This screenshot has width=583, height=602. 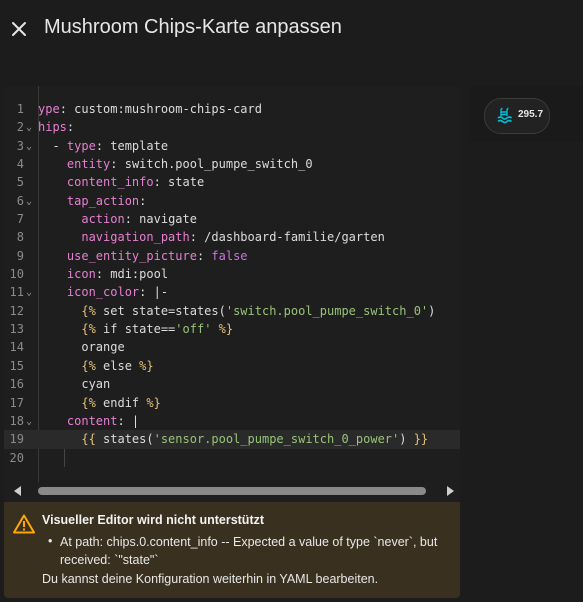 I want to click on code-token: -, so click(x=52, y=145).